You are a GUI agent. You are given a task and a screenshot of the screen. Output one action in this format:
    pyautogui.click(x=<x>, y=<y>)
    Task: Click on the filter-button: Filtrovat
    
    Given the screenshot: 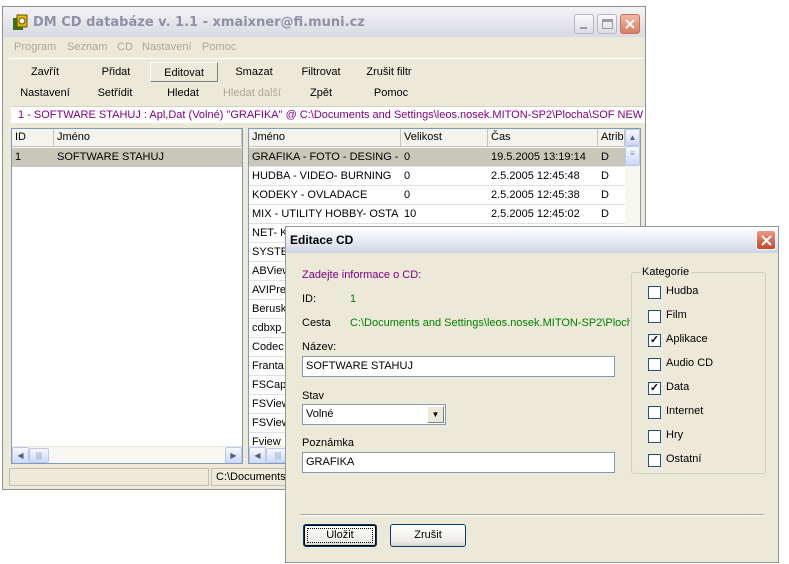 What is the action you would take?
    pyautogui.click(x=321, y=72)
    